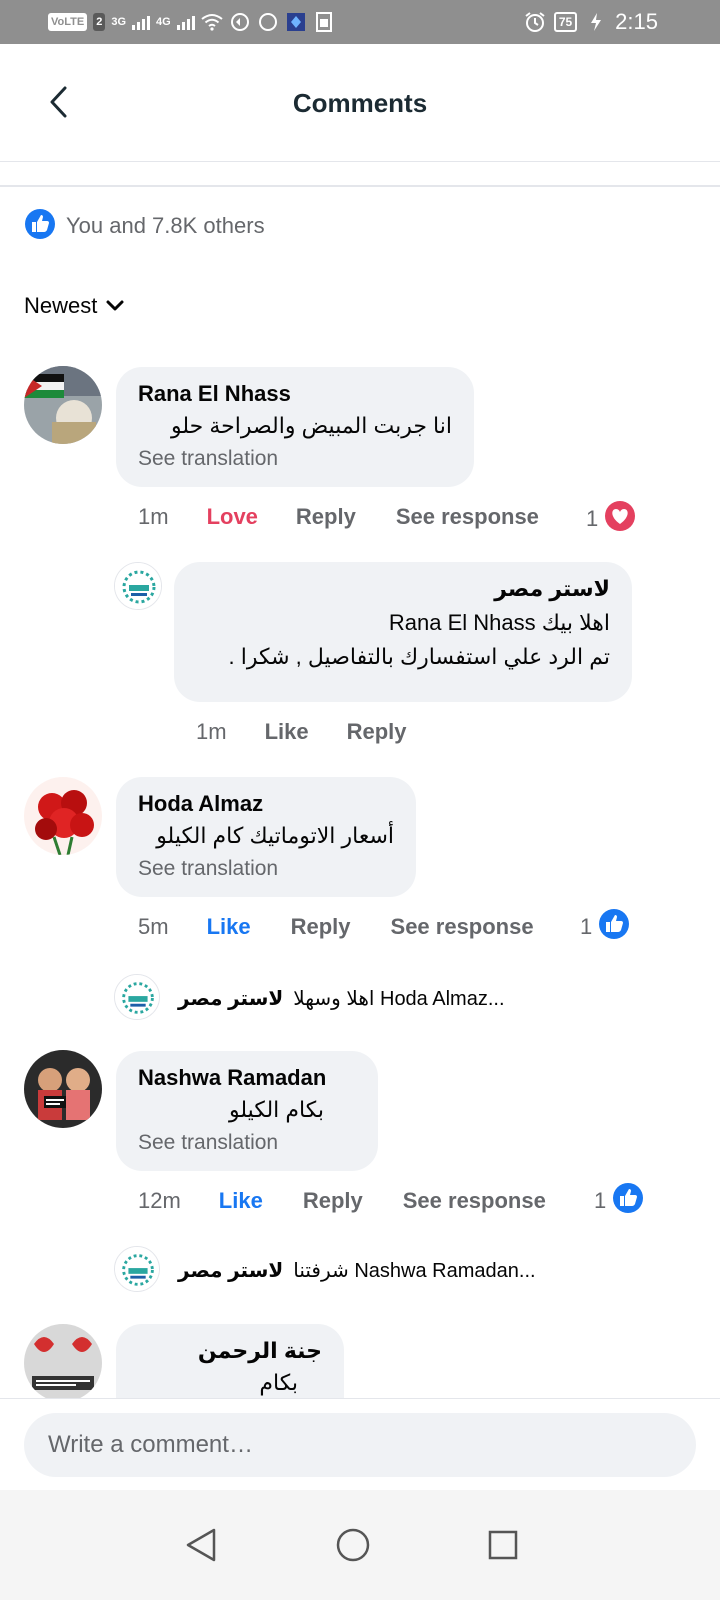 The height and width of the screenshot is (1600, 720). What do you see at coordinates (636, 21) in the screenshot?
I see `clock: 2:15` at bounding box center [636, 21].